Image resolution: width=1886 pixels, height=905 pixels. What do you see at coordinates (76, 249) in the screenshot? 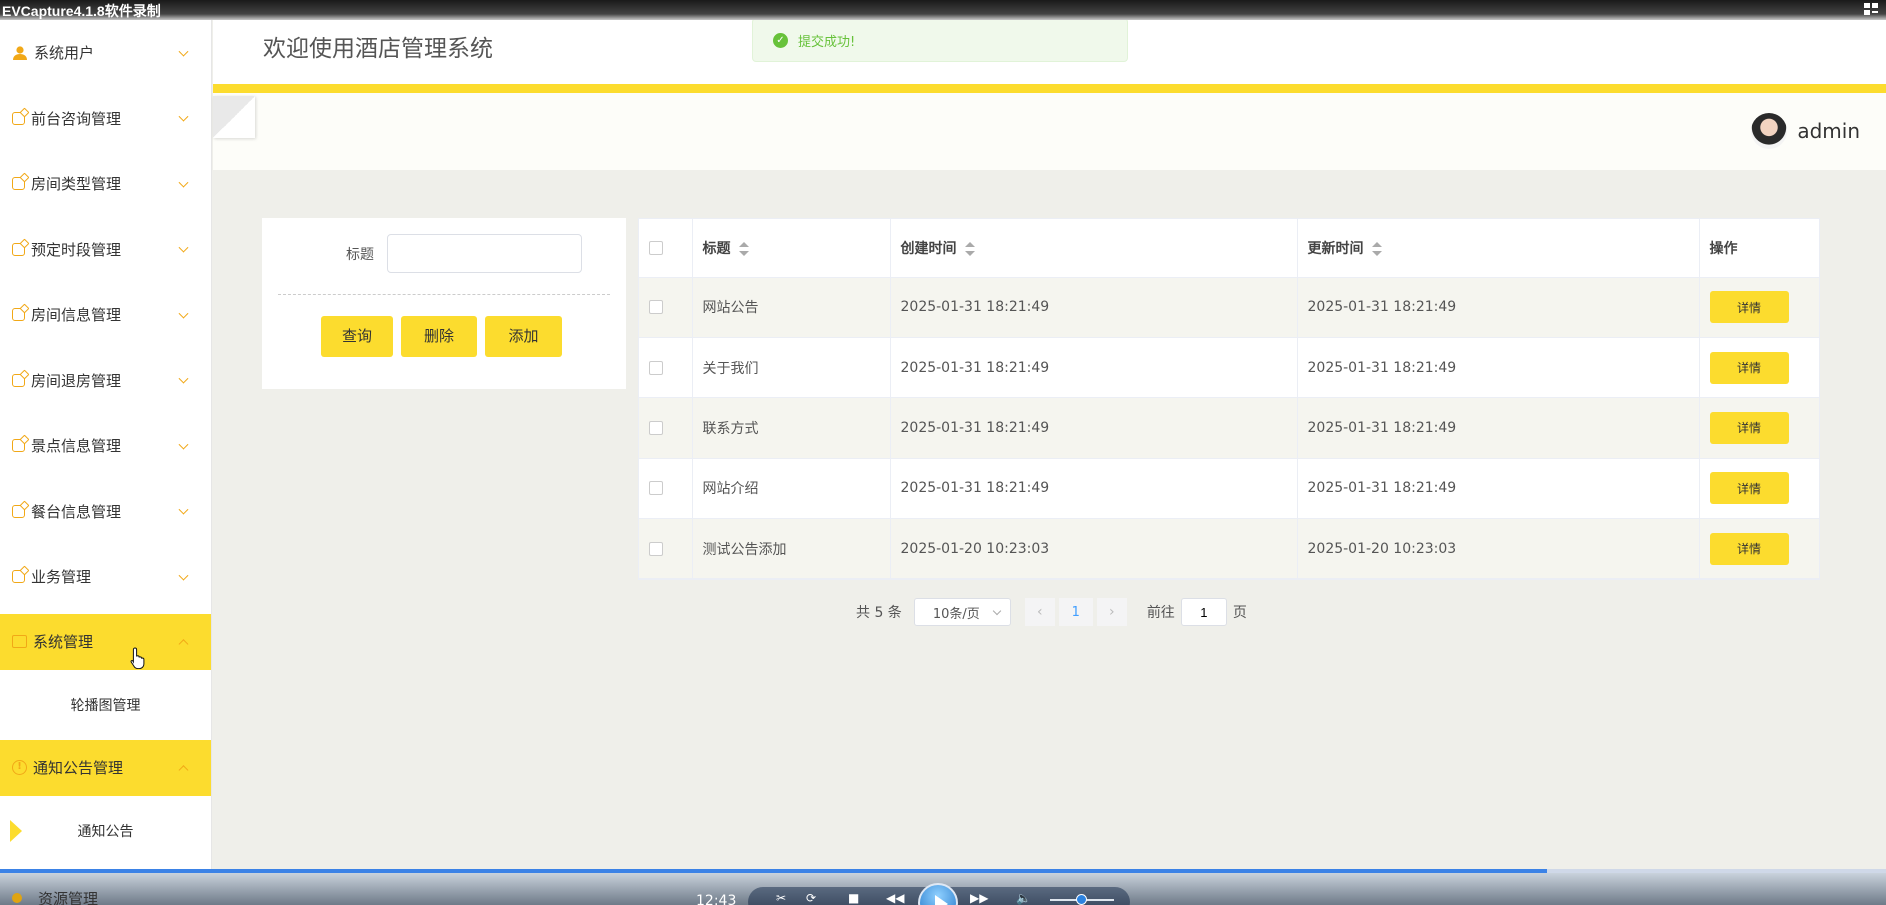
I see `sidebar-item-label: 预定时段管理` at bounding box center [76, 249].